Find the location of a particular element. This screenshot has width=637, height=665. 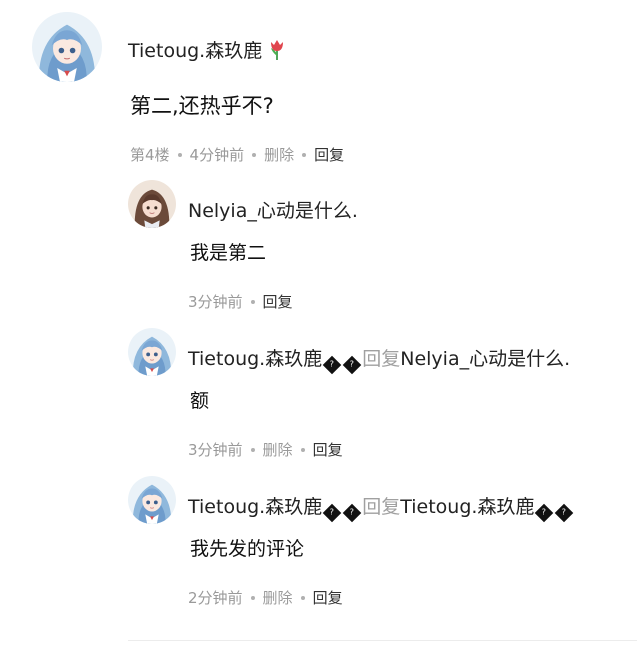

reply-meta: 3分钟前 回复 is located at coordinates (240, 301).